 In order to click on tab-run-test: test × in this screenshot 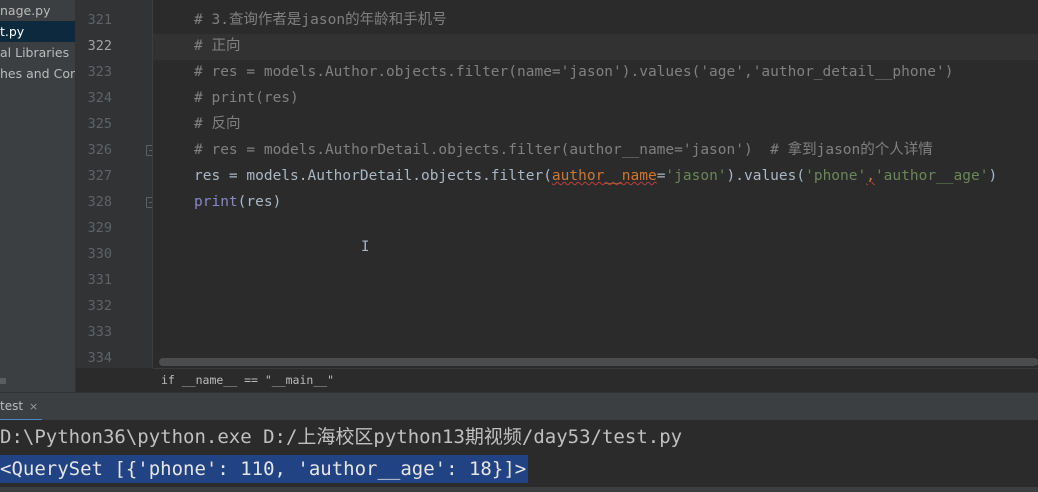, I will do `click(22, 406)`.